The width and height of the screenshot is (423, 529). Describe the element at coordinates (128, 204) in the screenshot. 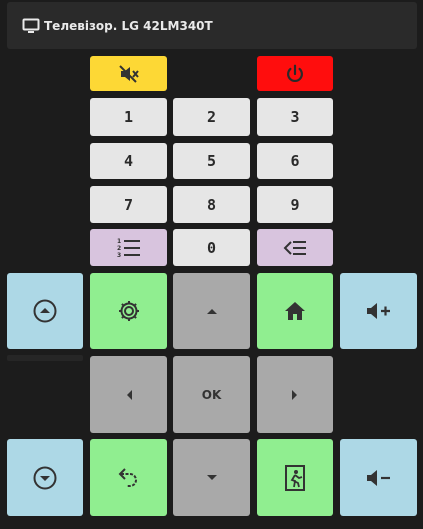

I see `key-7-button: 7` at that location.